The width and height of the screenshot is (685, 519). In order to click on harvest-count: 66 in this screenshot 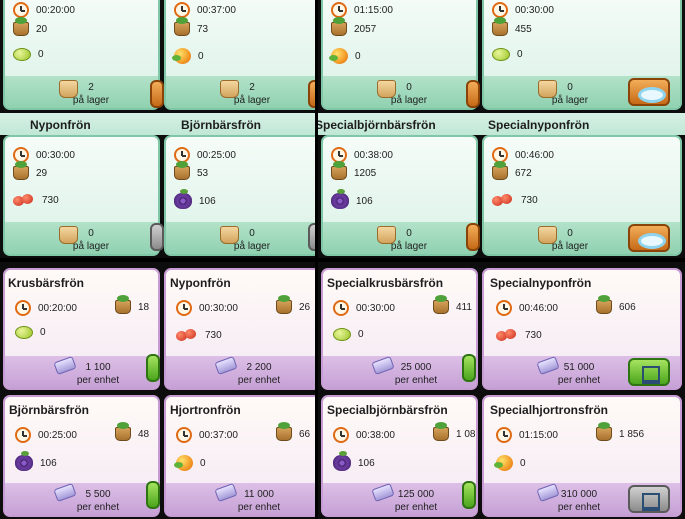, I will do `click(305, 434)`.